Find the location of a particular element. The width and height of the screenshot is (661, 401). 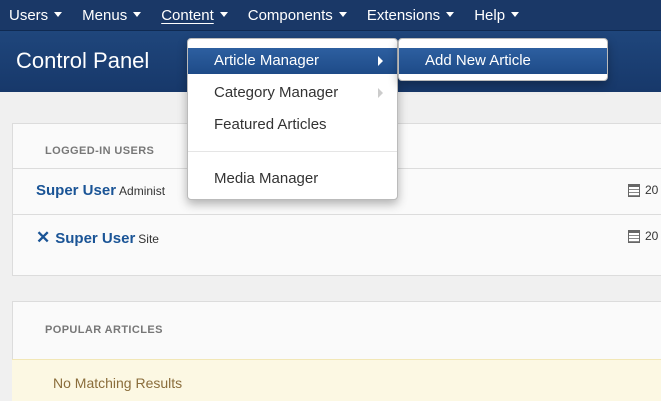

menu-item-article-manager: Article Manager is located at coordinates (292, 61).